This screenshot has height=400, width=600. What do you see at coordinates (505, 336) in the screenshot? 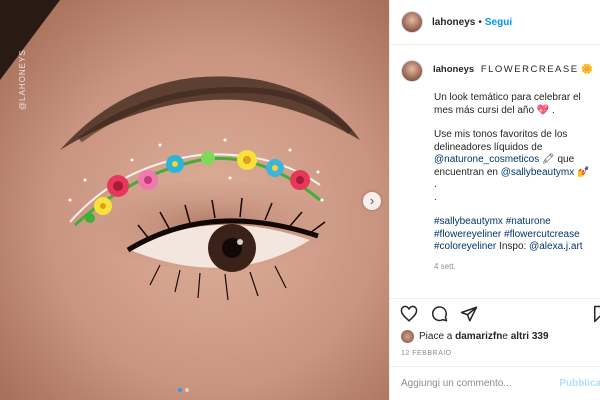
I see `likes-middle: e` at bounding box center [505, 336].